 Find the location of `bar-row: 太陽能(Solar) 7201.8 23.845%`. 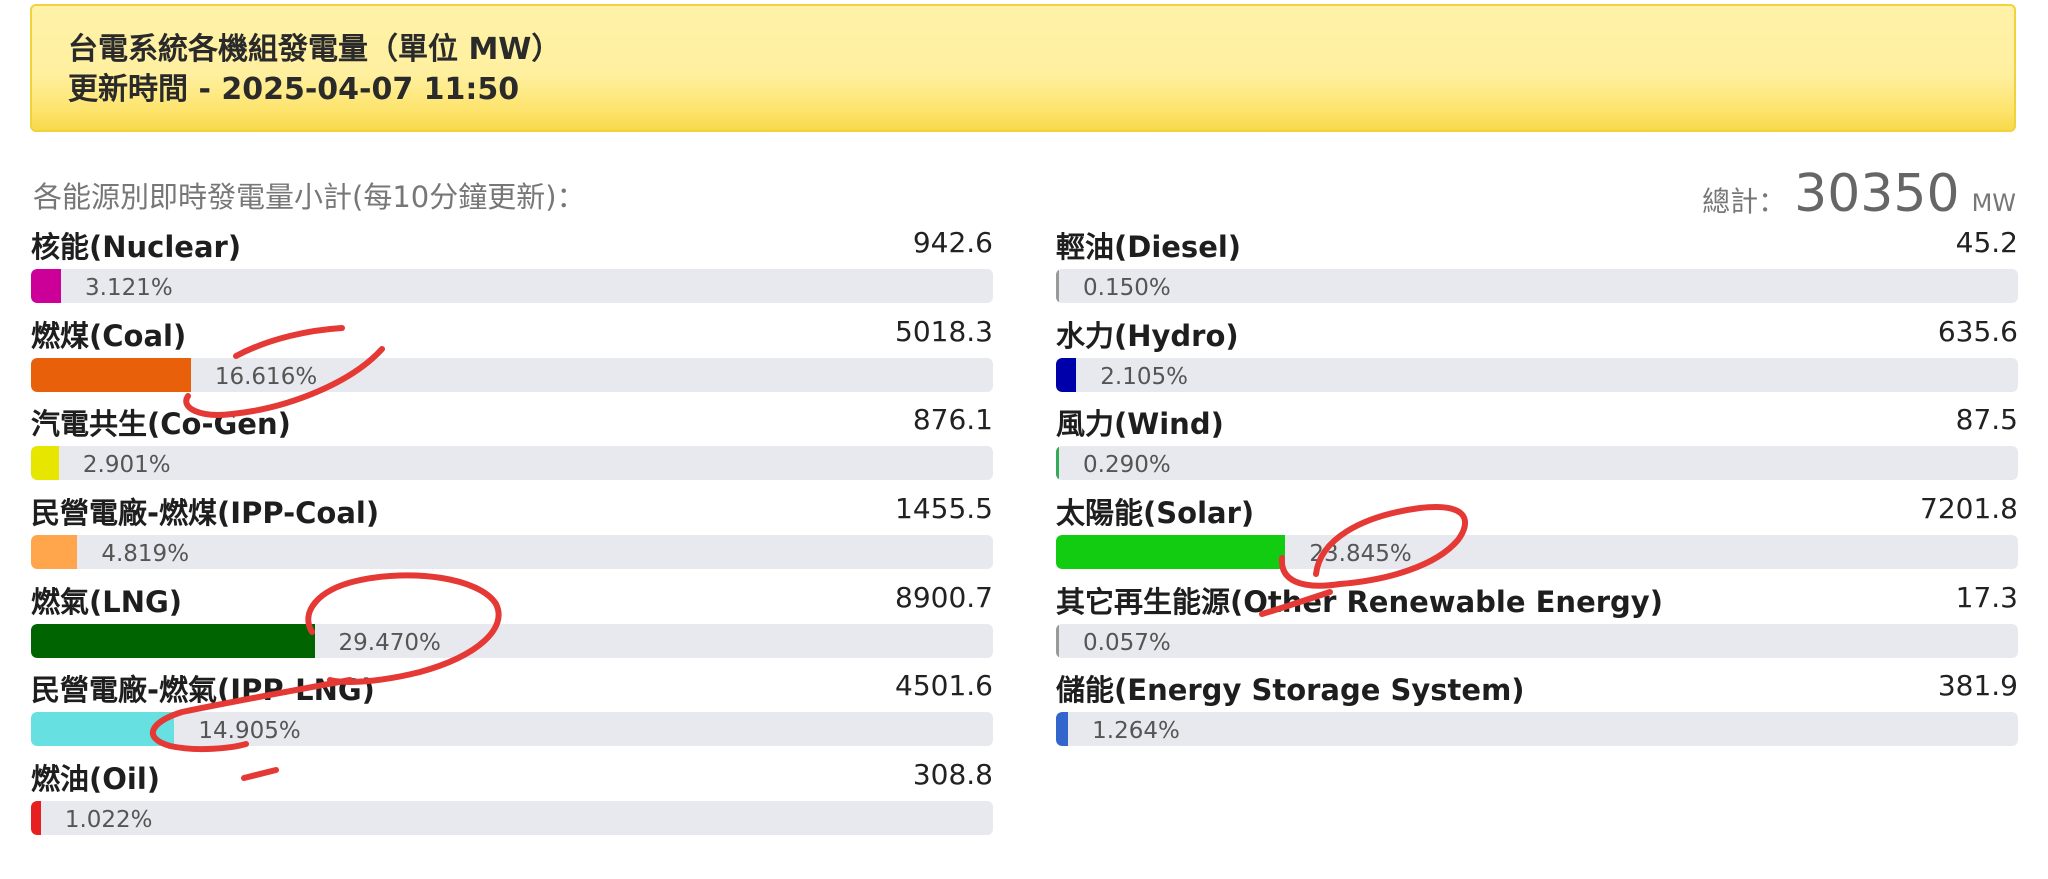

bar-row: 太陽能(Solar) 7201.8 23.845% is located at coordinates (1537, 534).